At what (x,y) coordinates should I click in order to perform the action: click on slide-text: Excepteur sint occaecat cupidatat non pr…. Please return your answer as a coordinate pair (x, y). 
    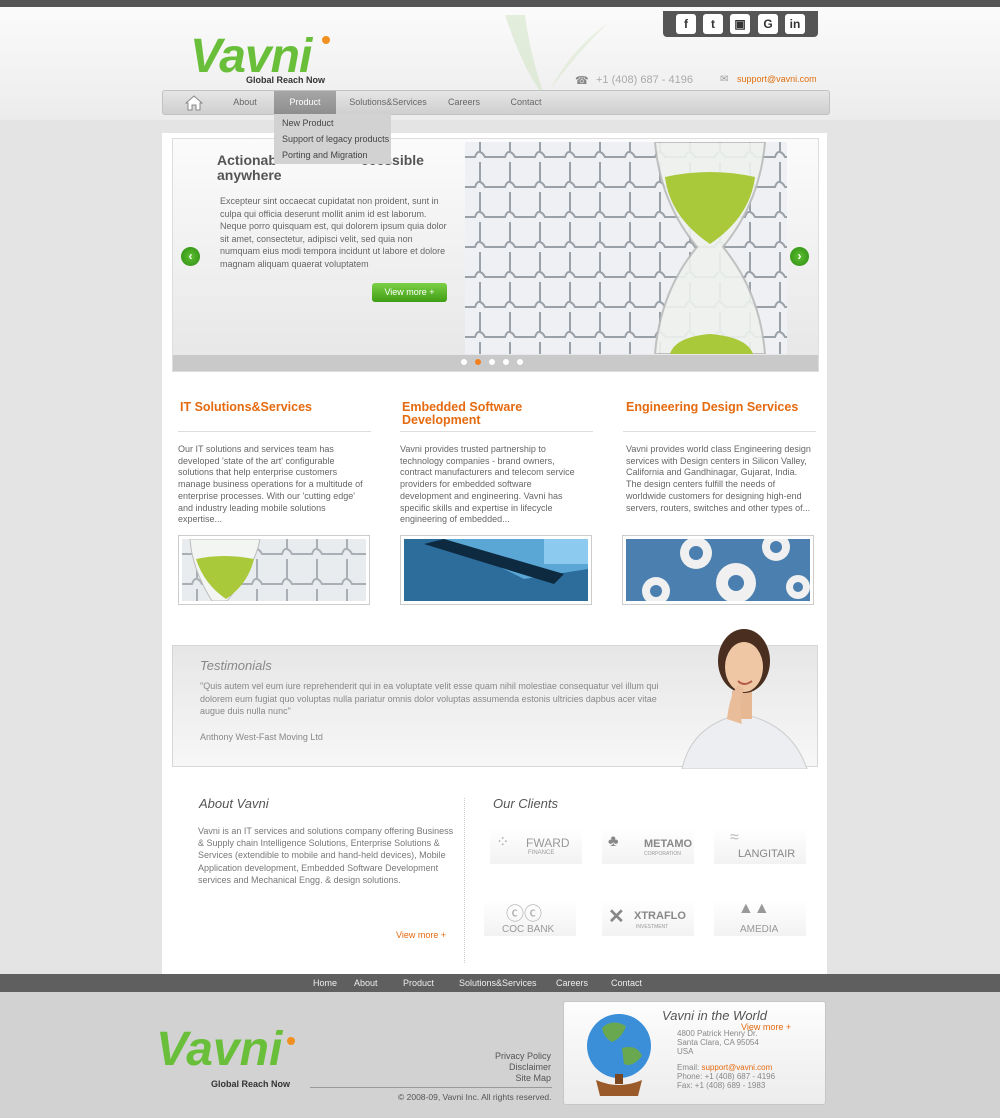
    Looking at the image, I should click on (333, 232).